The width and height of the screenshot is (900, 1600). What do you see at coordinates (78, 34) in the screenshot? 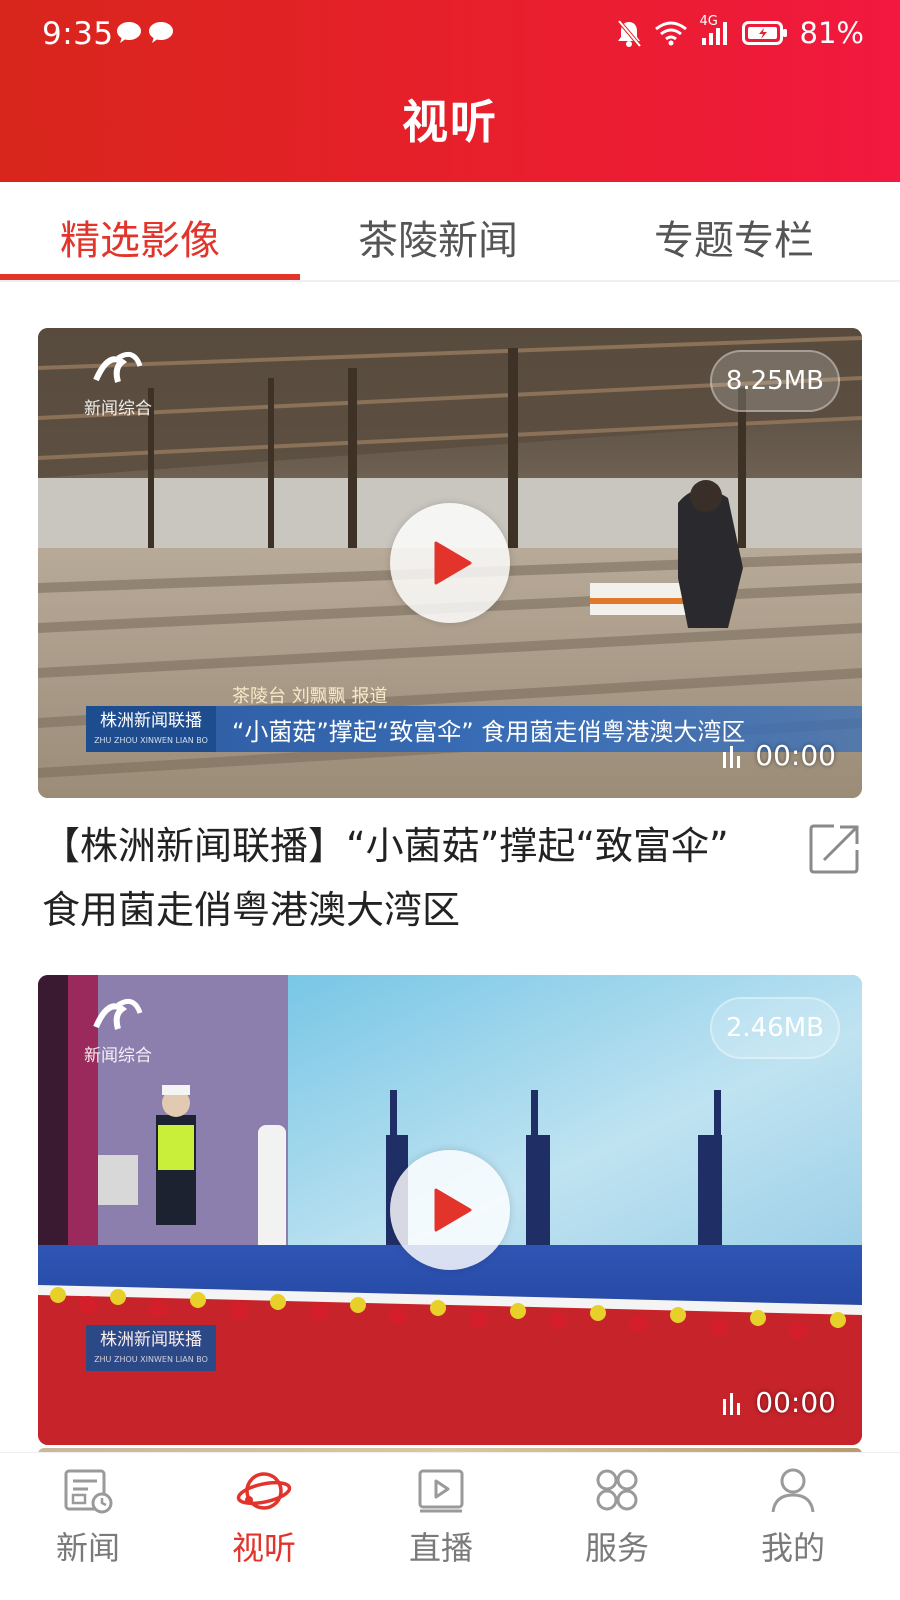
I see `status-time: 9:35` at bounding box center [78, 34].